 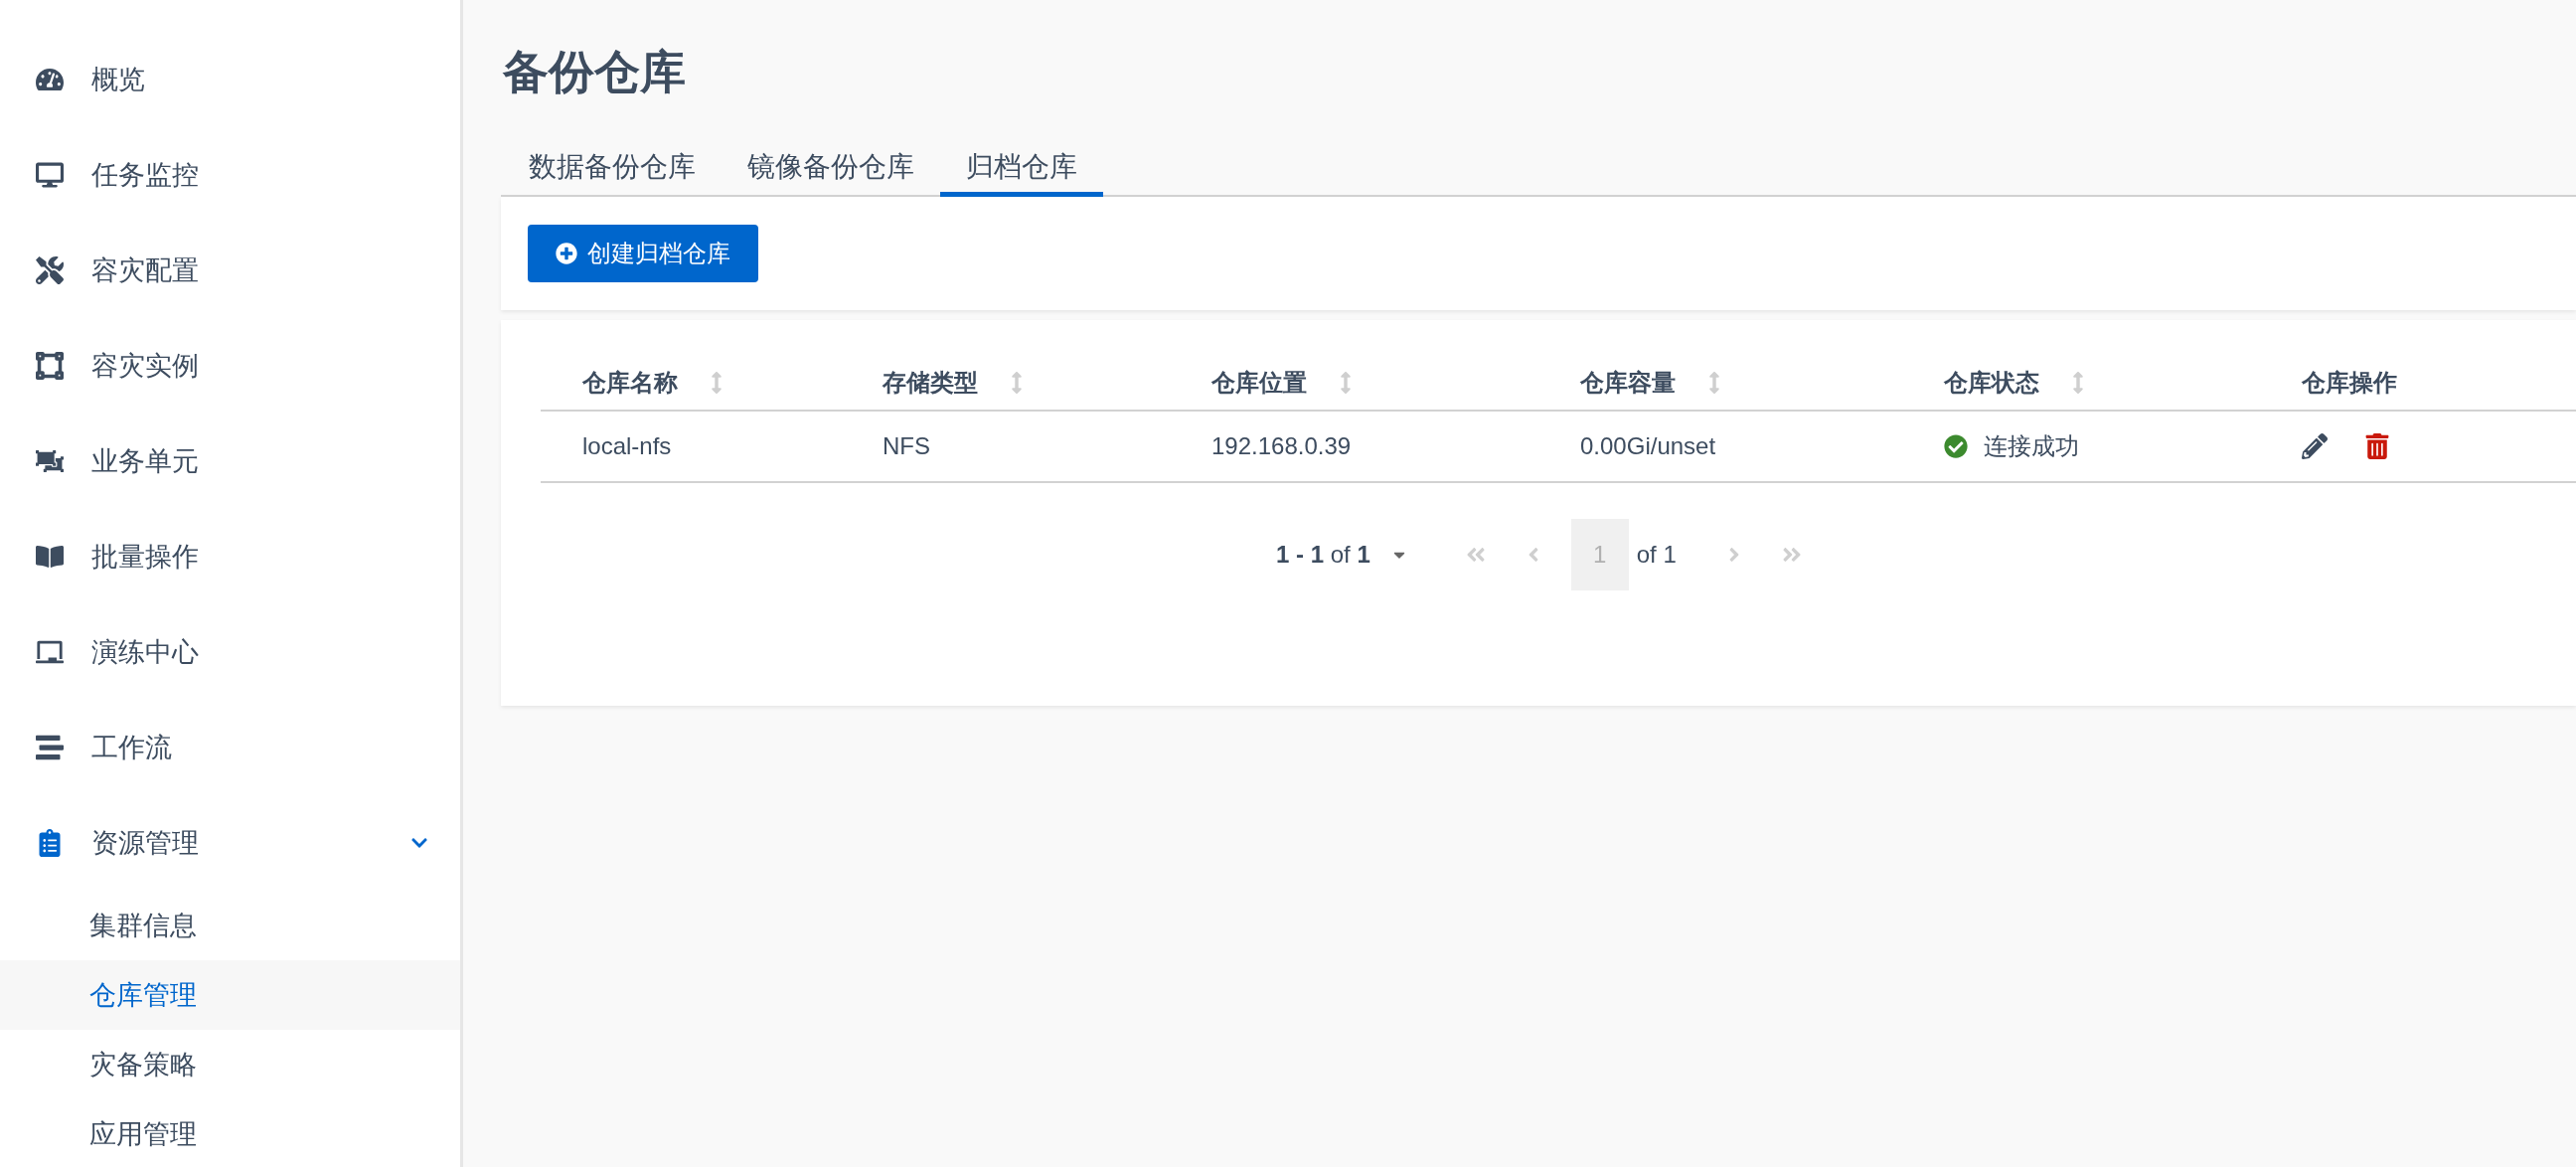 What do you see at coordinates (2031, 446) in the screenshot?
I see `status-text: 连接成功` at bounding box center [2031, 446].